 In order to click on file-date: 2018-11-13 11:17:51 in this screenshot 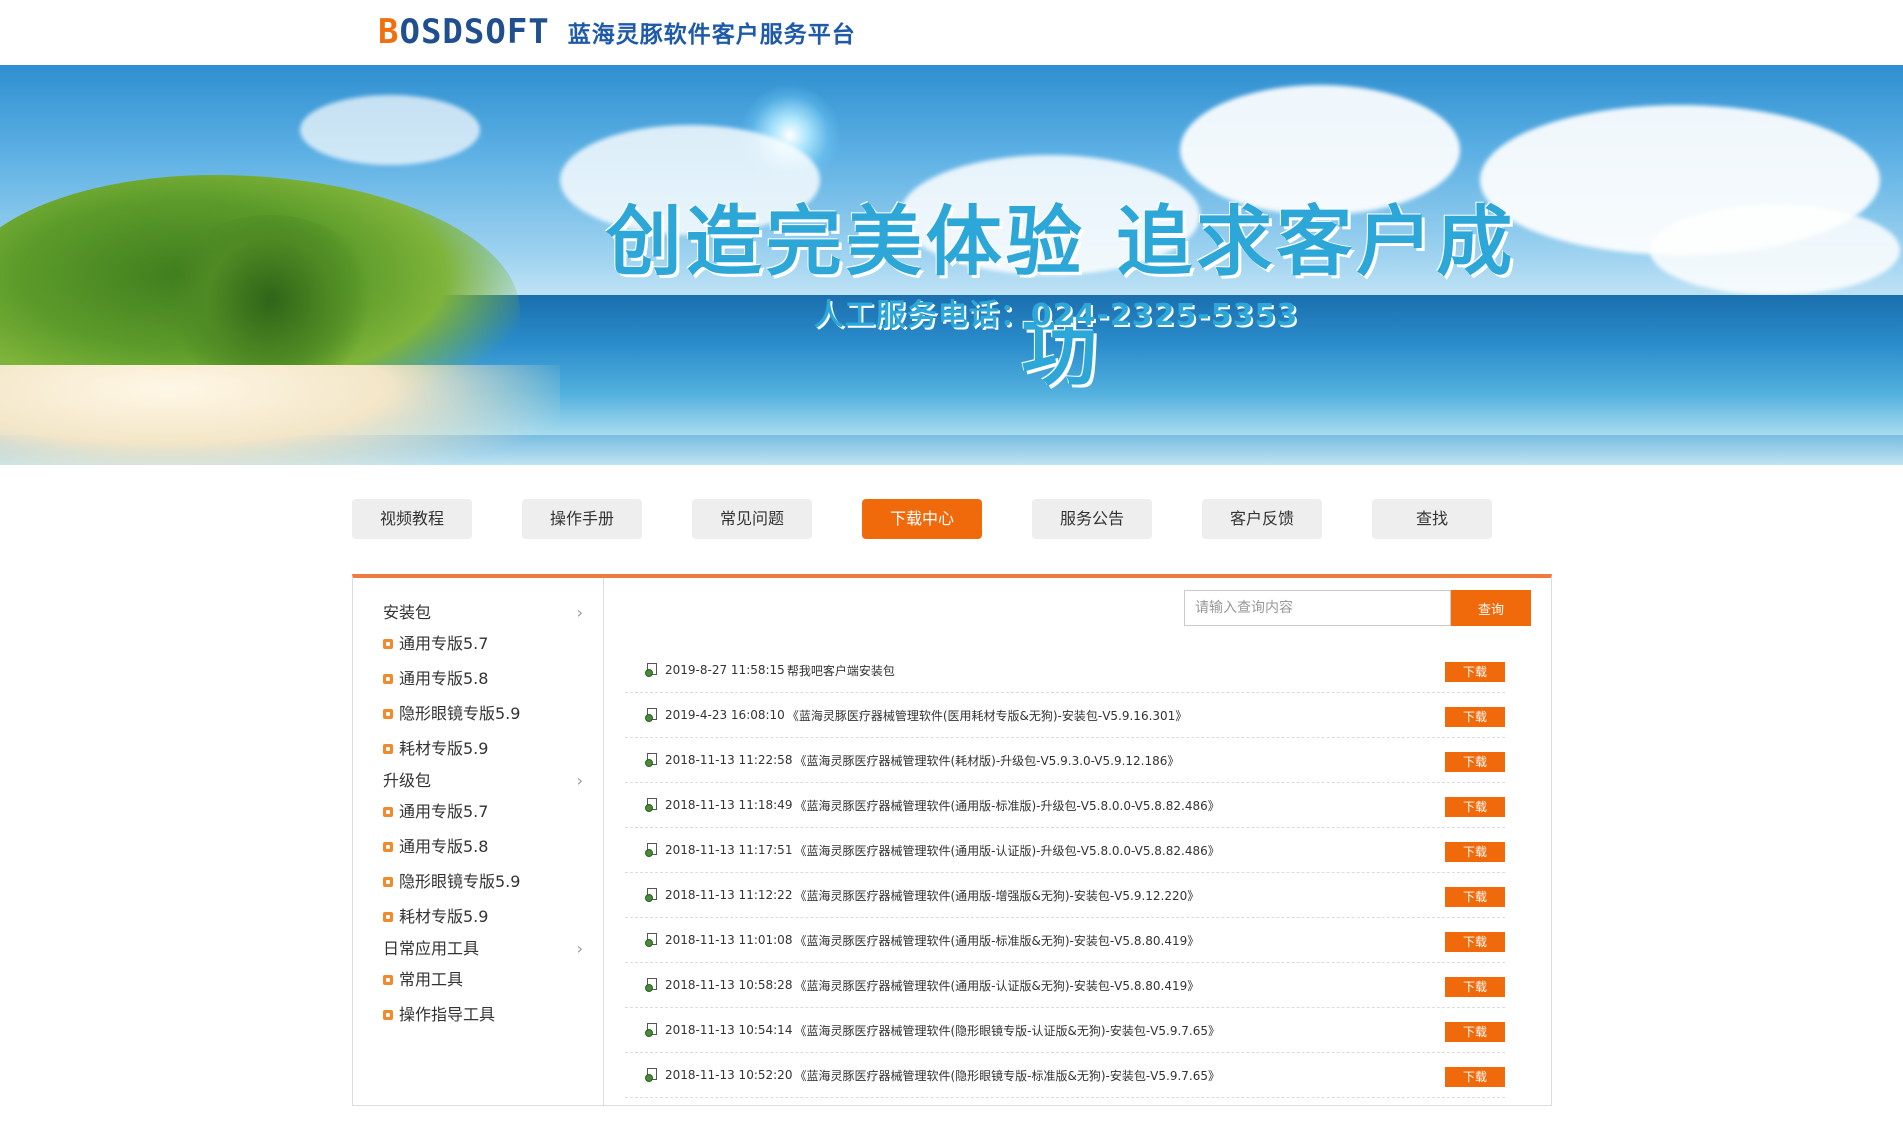, I will do `click(729, 850)`.